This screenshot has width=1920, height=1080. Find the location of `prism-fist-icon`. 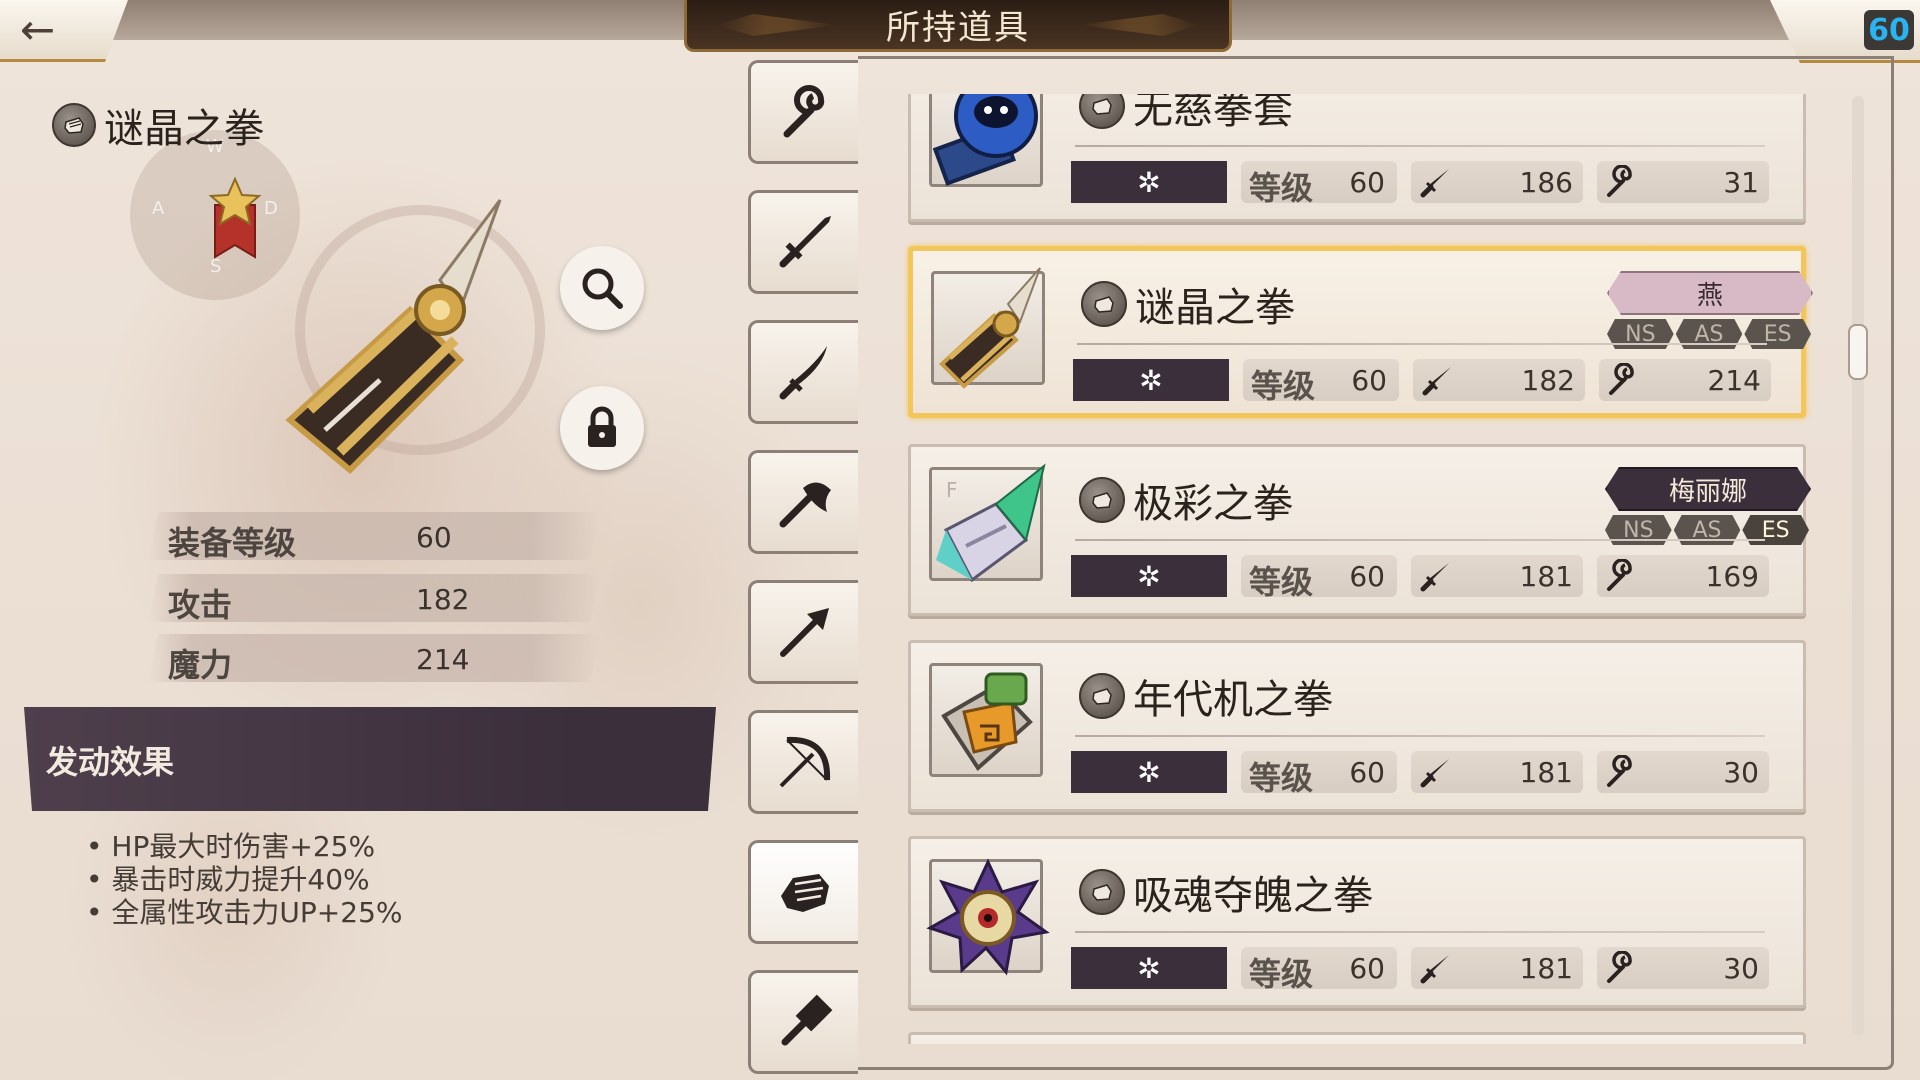

prism-fist-icon is located at coordinates (991, 523).